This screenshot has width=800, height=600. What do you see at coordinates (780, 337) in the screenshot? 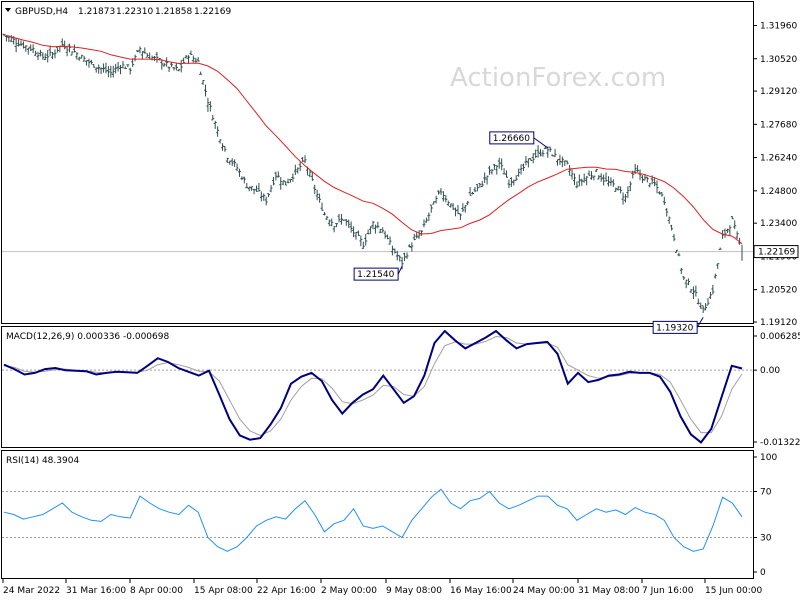
I see `macd-ytick-label: 0.006285` at bounding box center [780, 337].